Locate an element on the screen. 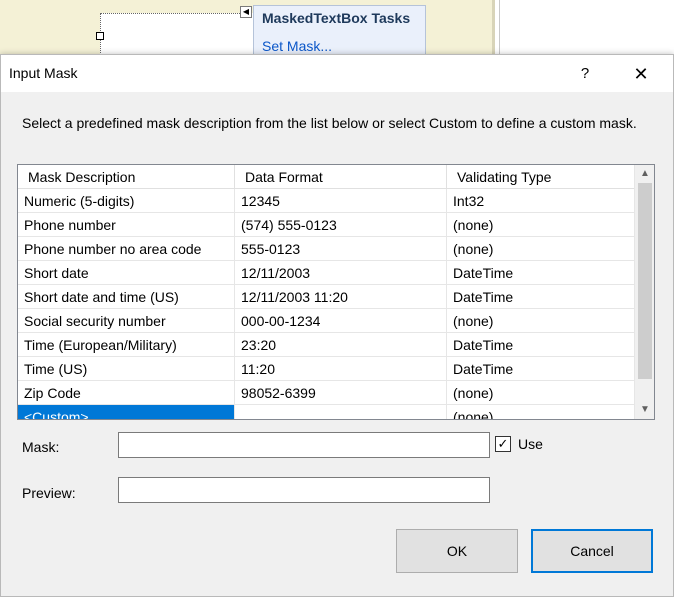  masked-textbox-control is located at coordinates (180, 35).